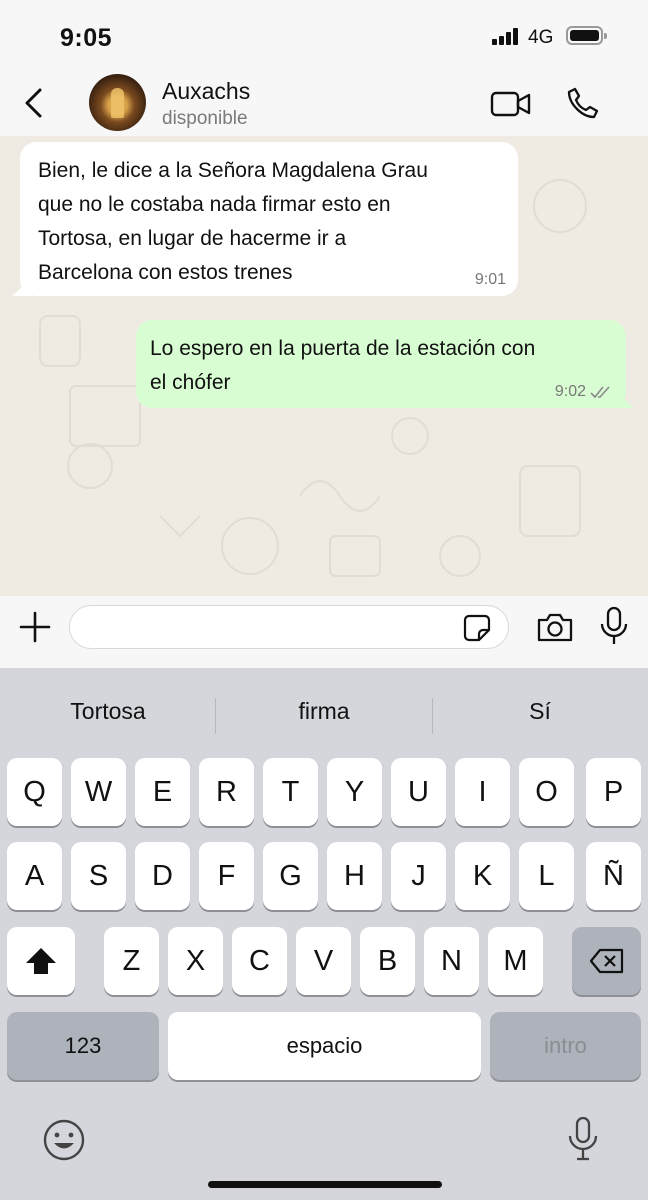 This screenshot has width=648, height=1200. Describe the element at coordinates (165, 272) in the screenshot. I see `message-line: Barcelona con estos trenes` at that location.